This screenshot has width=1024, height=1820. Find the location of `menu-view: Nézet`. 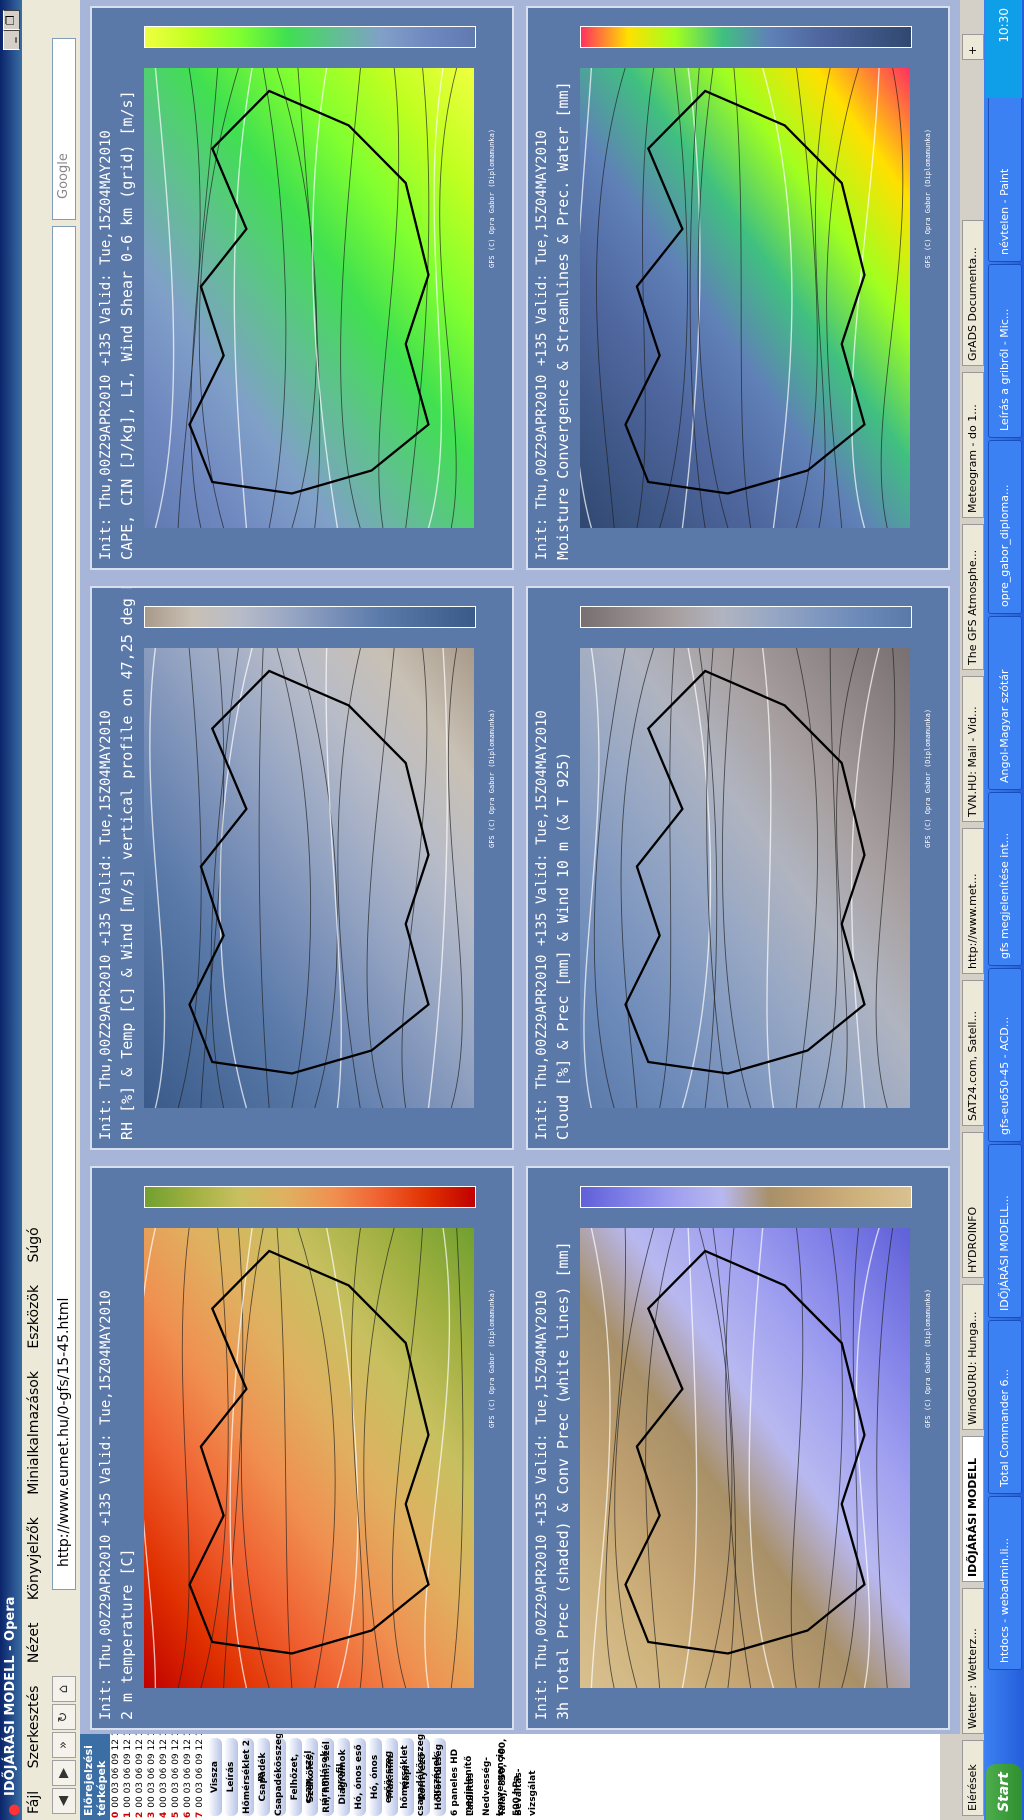

menu-view: Nézet is located at coordinates (34, 1643).